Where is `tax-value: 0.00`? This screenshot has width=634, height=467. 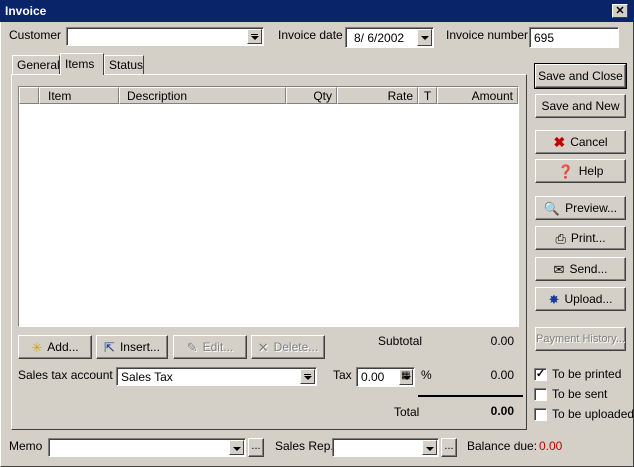
tax-value: 0.00 is located at coordinates (502, 375).